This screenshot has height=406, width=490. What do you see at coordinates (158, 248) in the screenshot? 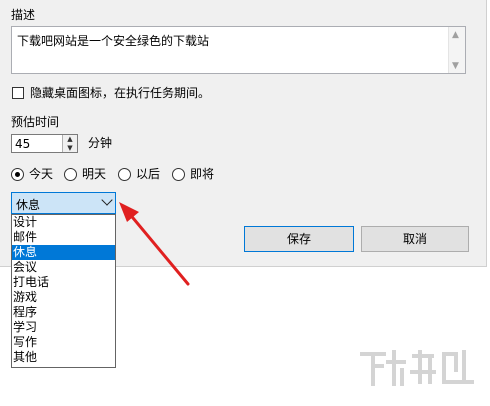
I see `arrow-shaft` at bounding box center [158, 248].